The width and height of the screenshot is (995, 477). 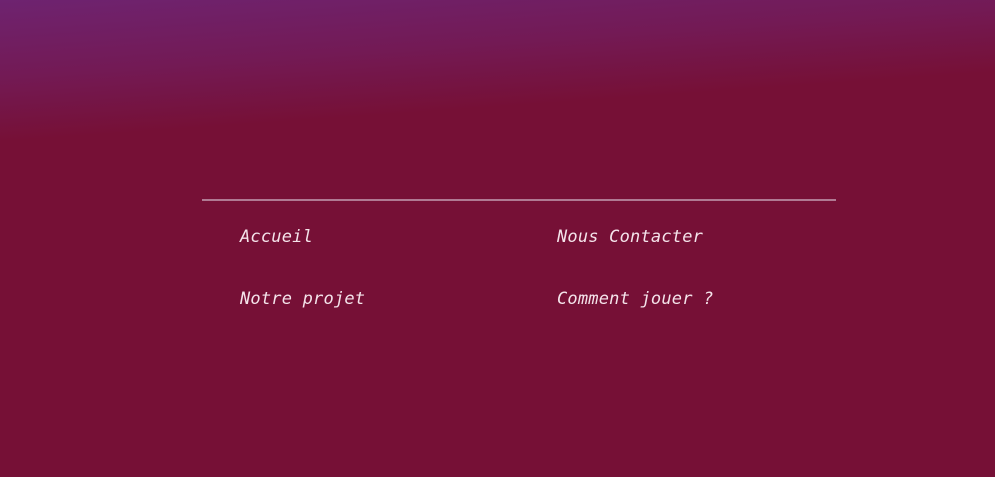 What do you see at coordinates (635, 299) in the screenshot?
I see `footer-link-comment-jouer: Comment jouer ?` at bounding box center [635, 299].